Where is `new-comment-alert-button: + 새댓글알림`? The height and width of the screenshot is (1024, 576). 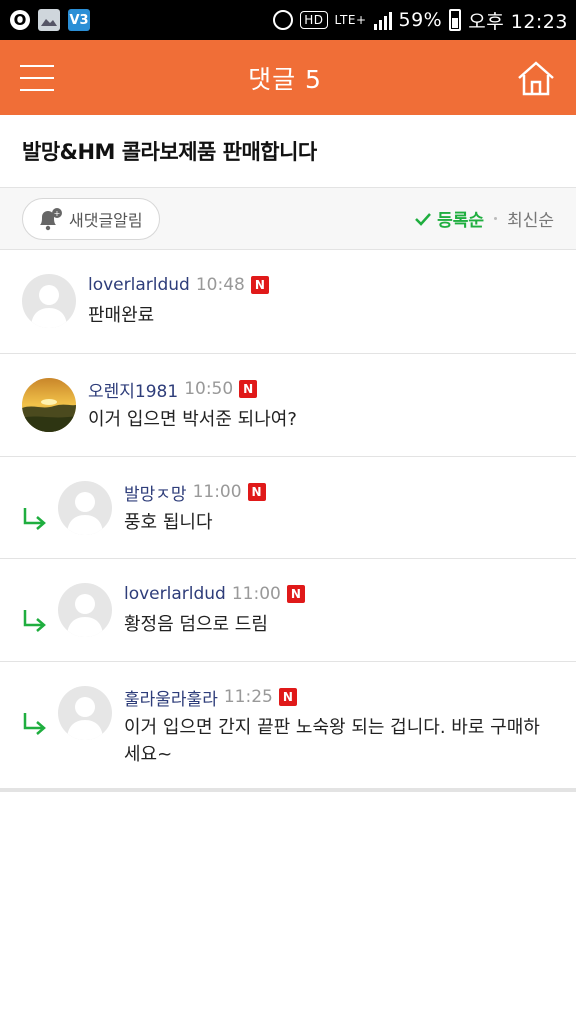
new-comment-alert-button: + 새댓글알림 is located at coordinates (91, 218).